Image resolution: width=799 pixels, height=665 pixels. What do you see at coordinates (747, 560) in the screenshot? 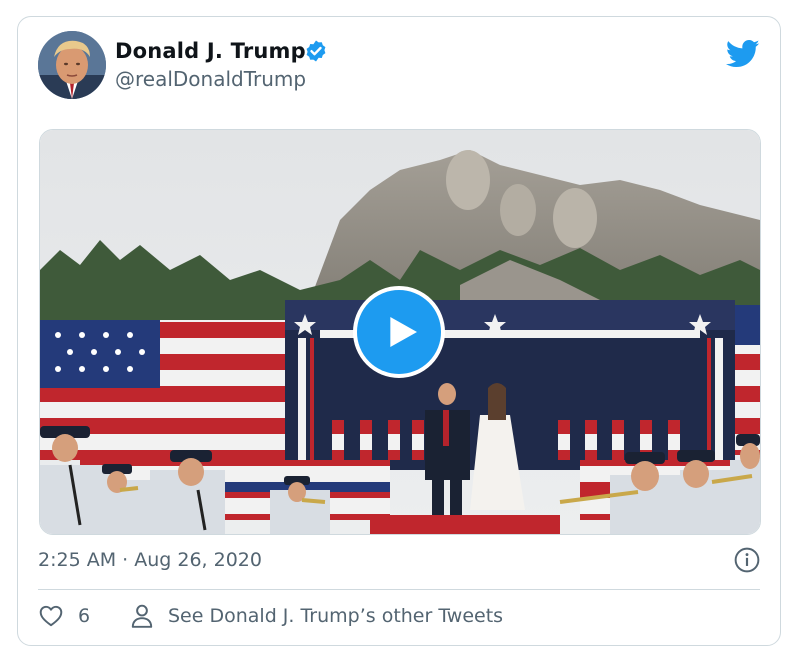
I see `info-icon` at bounding box center [747, 560].